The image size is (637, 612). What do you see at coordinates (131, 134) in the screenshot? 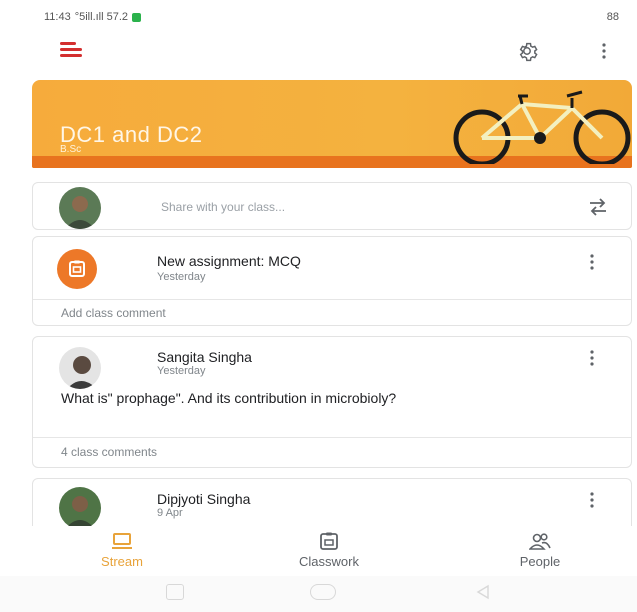
I see `class-title: DC1 and DC2` at bounding box center [131, 134].